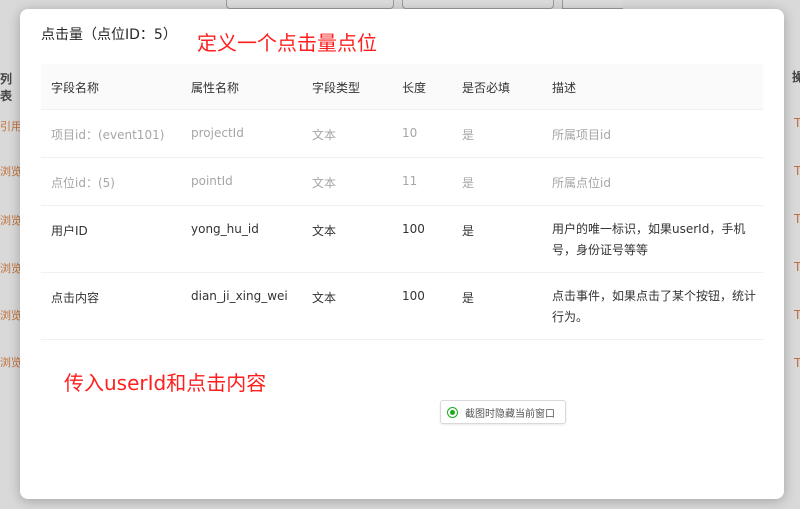 The image size is (800, 509). I want to click on cell-length: 10, so click(410, 133).